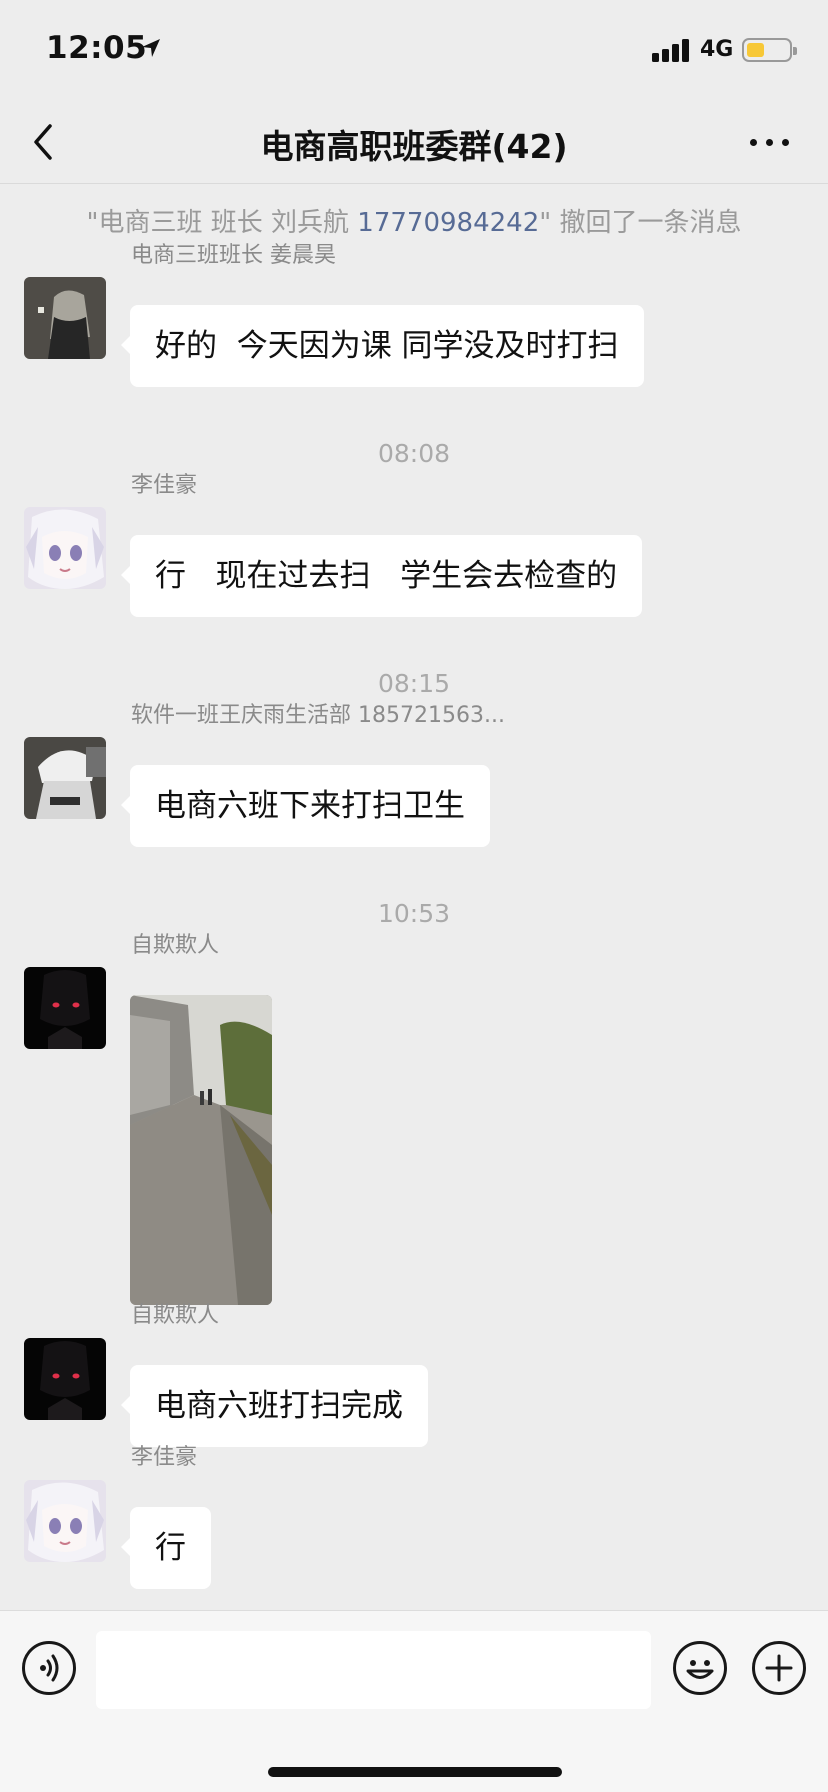  I want to click on message-input, so click(373, 1670).